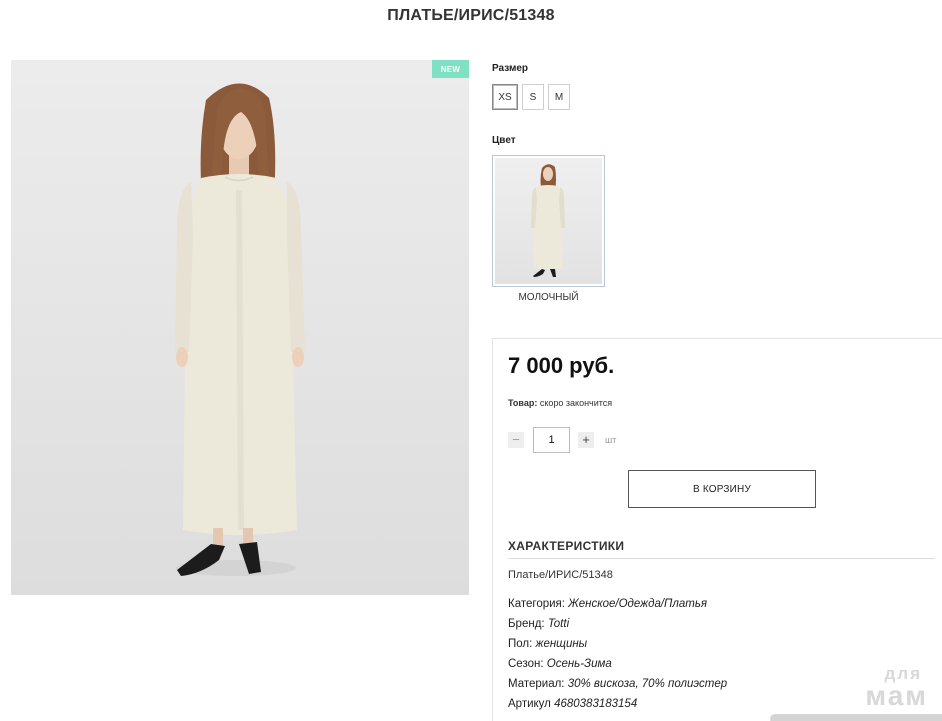 The width and height of the screenshot is (942, 721). I want to click on spec-key: Материал:, so click(536, 684).